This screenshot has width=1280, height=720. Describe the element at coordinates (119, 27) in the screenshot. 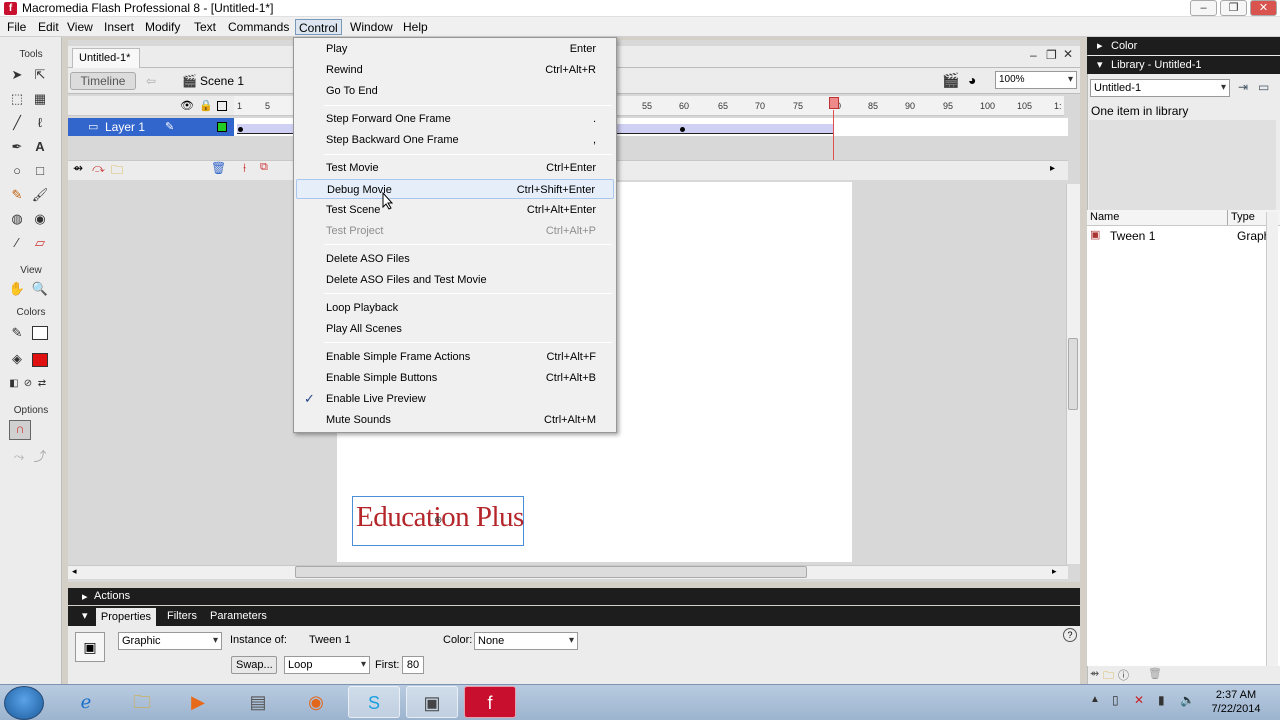

I see `menu-insert: Insert` at that location.